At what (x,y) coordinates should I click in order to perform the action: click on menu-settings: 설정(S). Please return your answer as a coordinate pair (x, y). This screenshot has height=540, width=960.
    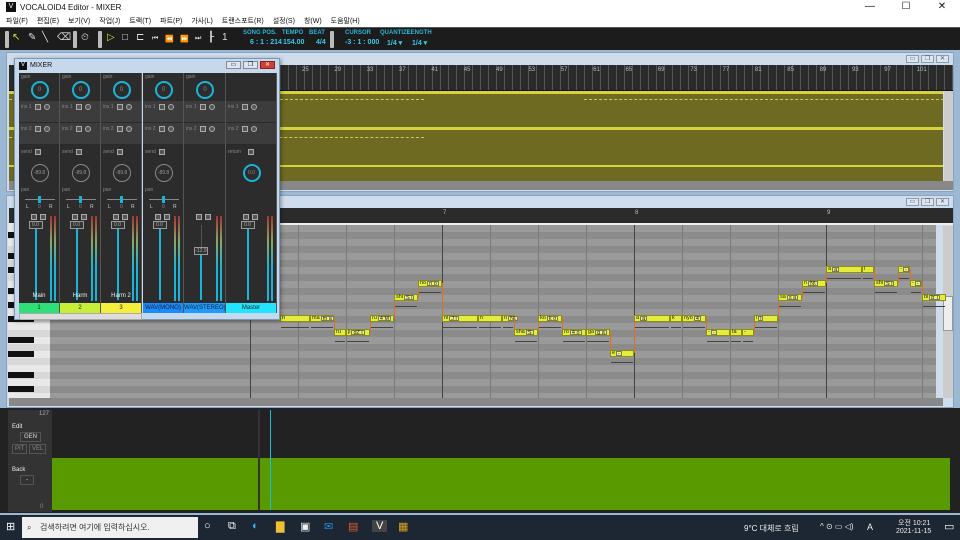
    Looking at the image, I should click on (284, 21).